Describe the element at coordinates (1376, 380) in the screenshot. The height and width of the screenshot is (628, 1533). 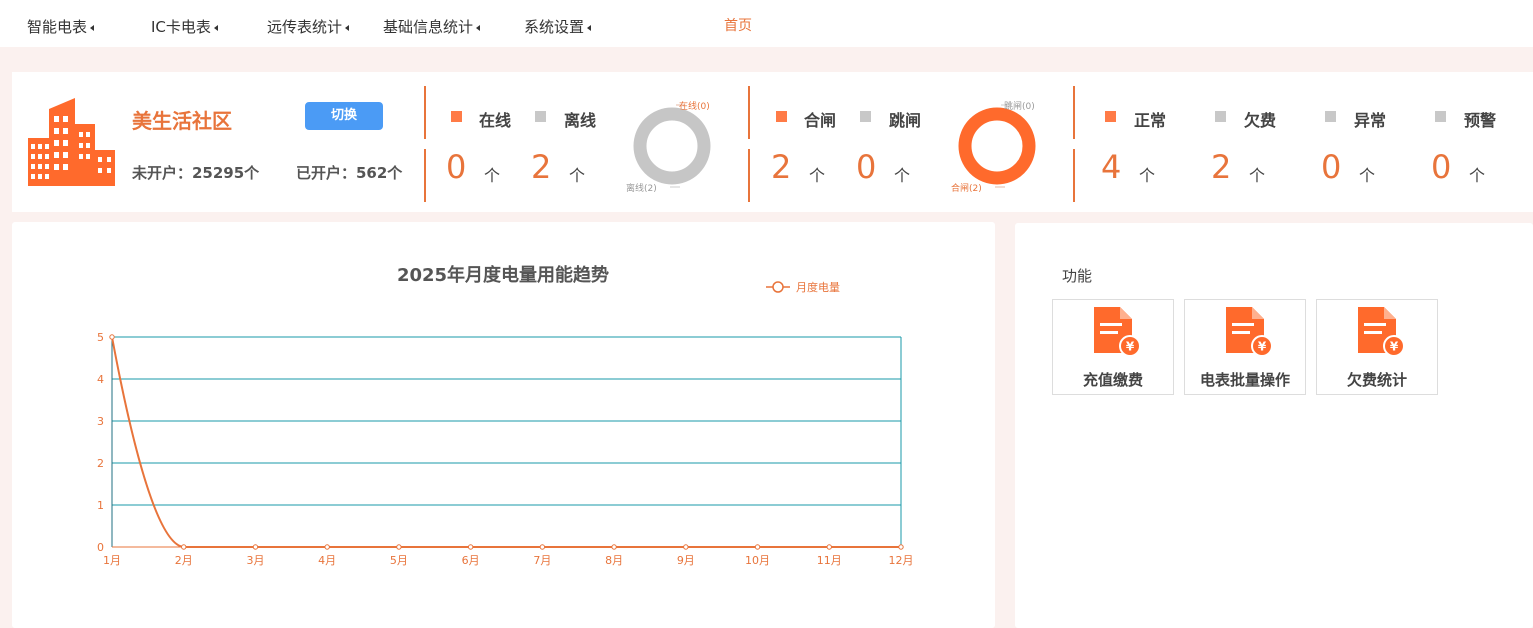
I see `tile-label: 欠费统计` at that location.